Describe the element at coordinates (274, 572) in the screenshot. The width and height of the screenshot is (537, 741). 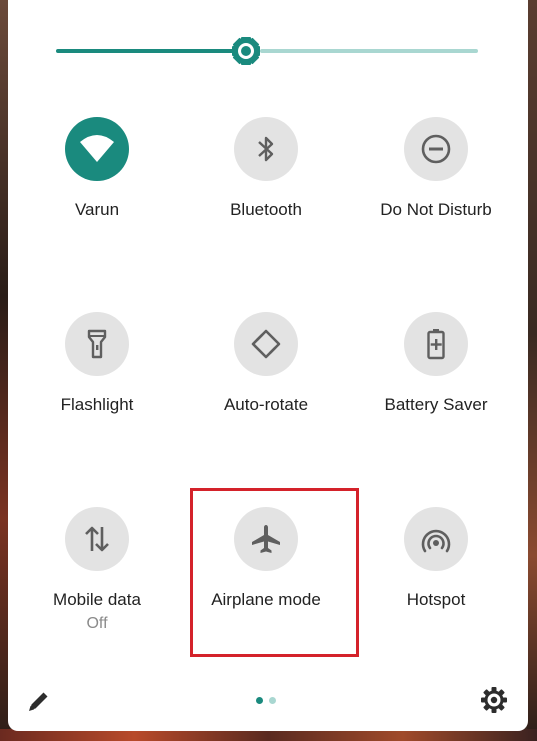
I see `airplane-mode-highlight-box` at that location.